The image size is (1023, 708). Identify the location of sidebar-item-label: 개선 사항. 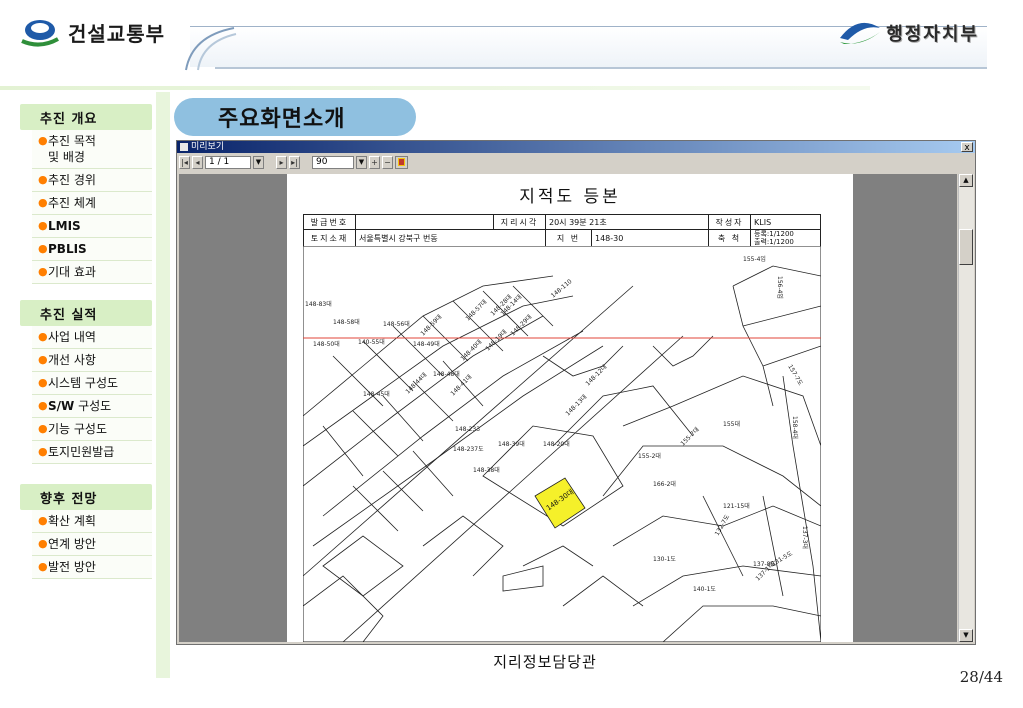
(72, 360).